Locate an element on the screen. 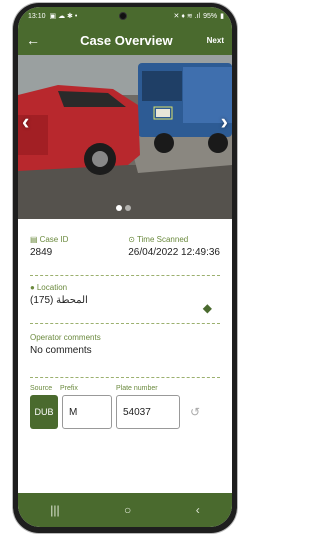 This screenshot has width=320, height=537. plate-labels: Source Prefix Plate number is located at coordinates (125, 388).